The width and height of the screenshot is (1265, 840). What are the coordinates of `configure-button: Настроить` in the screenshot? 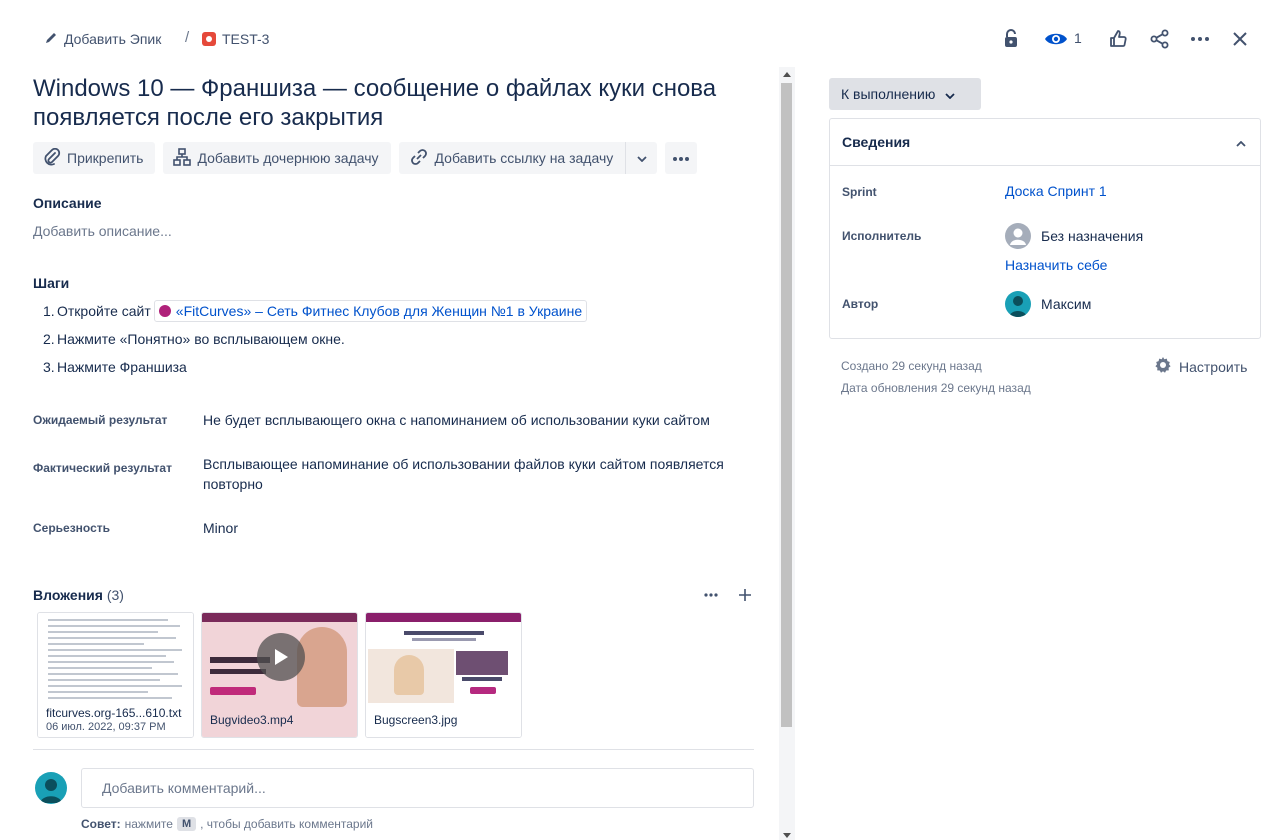 It's located at (1200, 366).